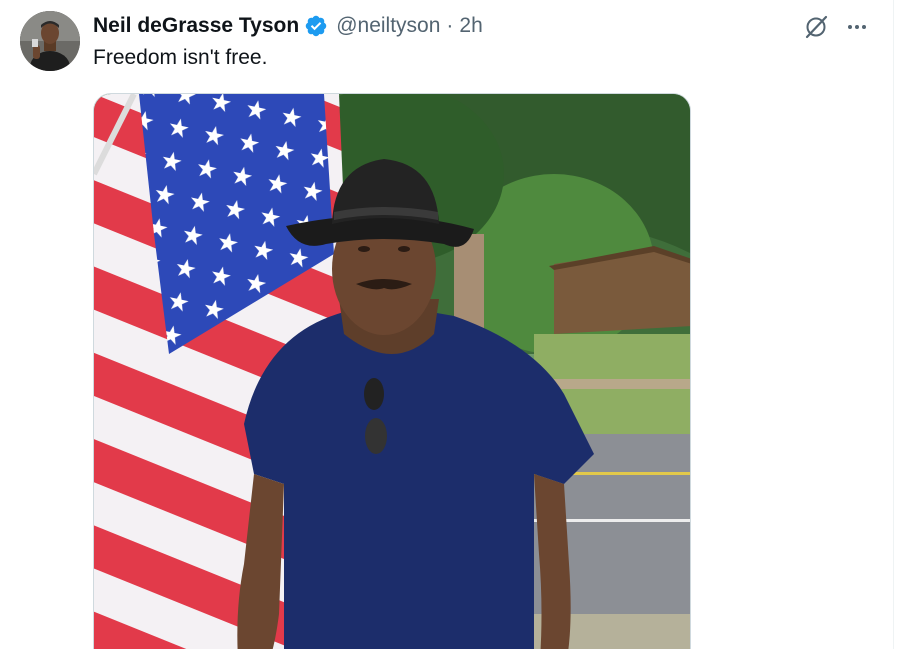 The width and height of the screenshot is (902, 649). What do you see at coordinates (470, 26) in the screenshot?
I see `timestamp: 2h` at bounding box center [470, 26].